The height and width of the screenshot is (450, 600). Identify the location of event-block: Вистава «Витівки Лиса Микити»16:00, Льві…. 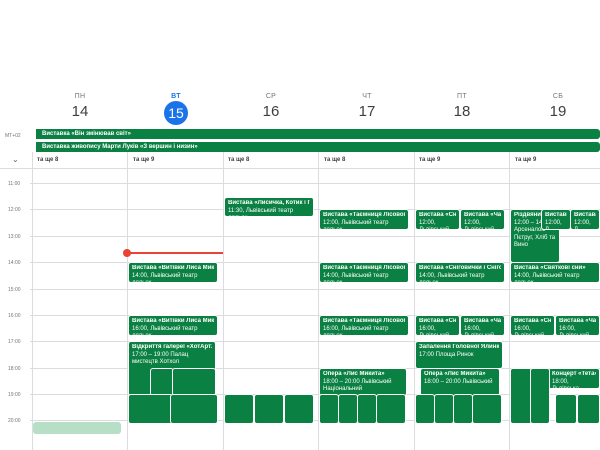
(173, 325).